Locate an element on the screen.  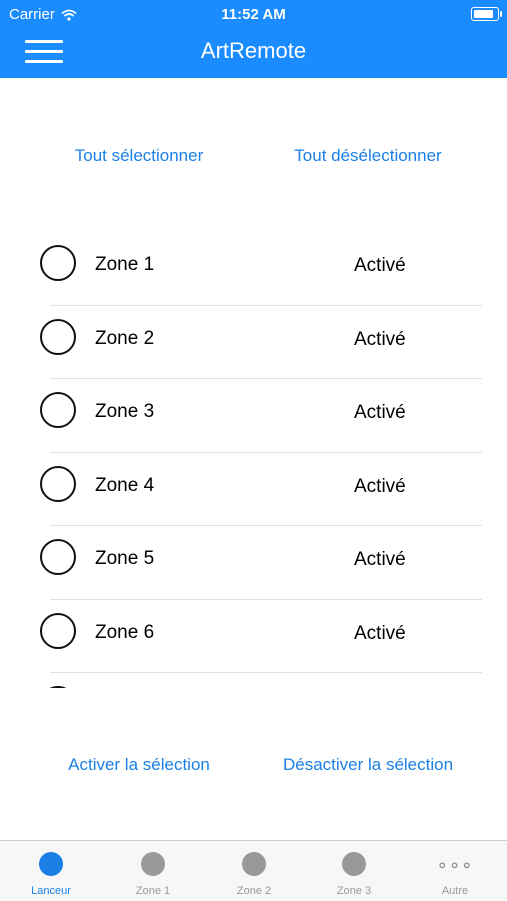
nav-bar: Carrier 11:52 AM ArtRemote is located at coordinates (253, 39).